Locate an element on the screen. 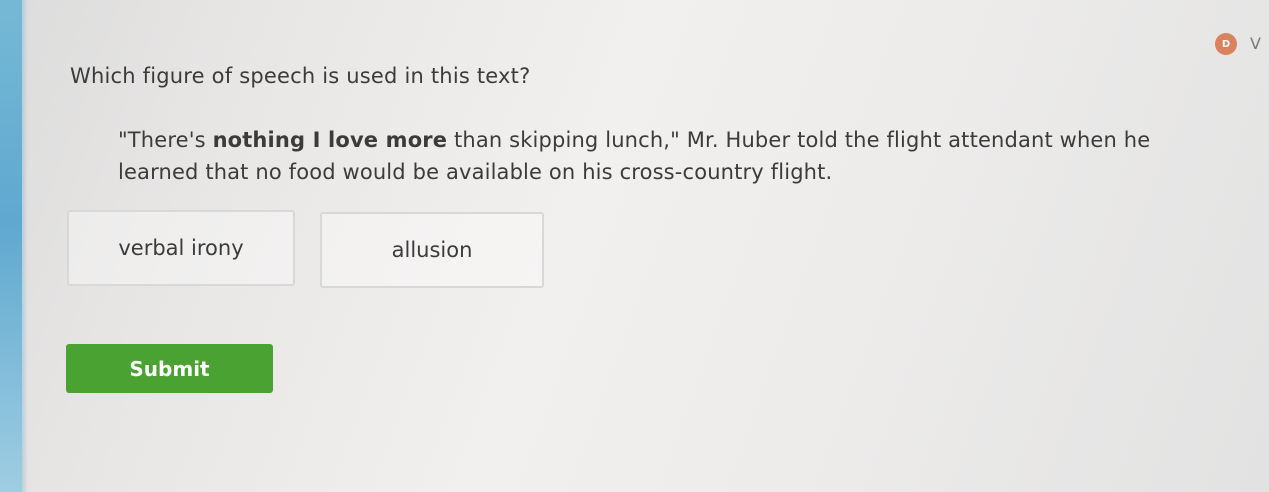 The height and width of the screenshot is (492, 1269). option-verbal-irony: verbal irony is located at coordinates (181, 248).